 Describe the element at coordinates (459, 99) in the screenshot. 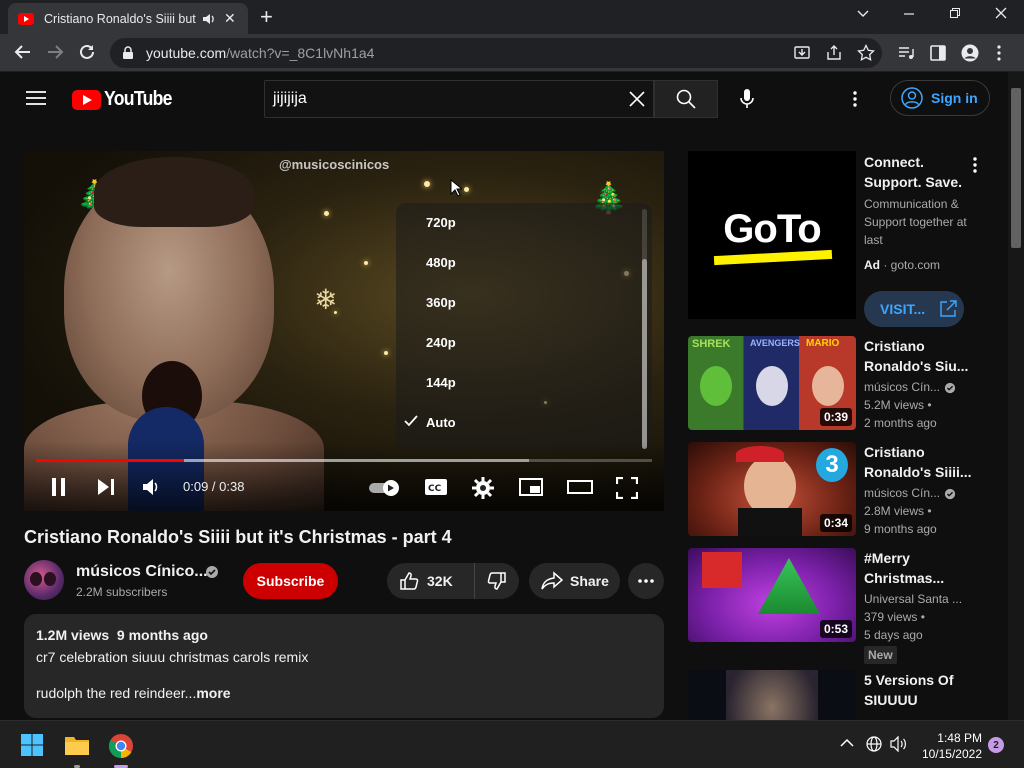

I see `search-input: jijijija` at that location.